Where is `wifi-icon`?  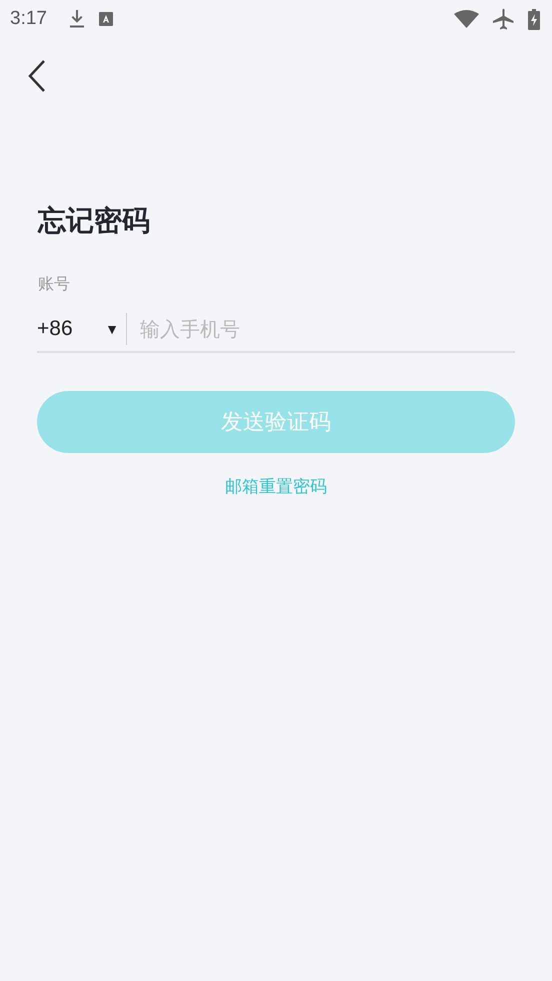
wifi-icon is located at coordinates (466, 19).